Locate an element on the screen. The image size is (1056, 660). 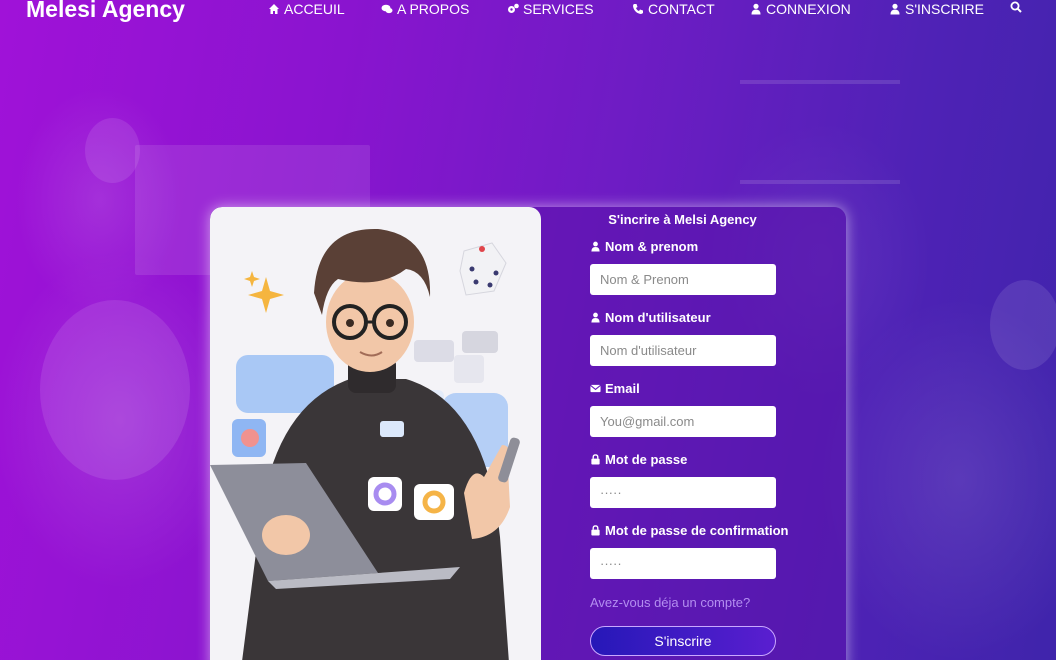
field-label-text: Mot de passe is located at coordinates (646, 459).